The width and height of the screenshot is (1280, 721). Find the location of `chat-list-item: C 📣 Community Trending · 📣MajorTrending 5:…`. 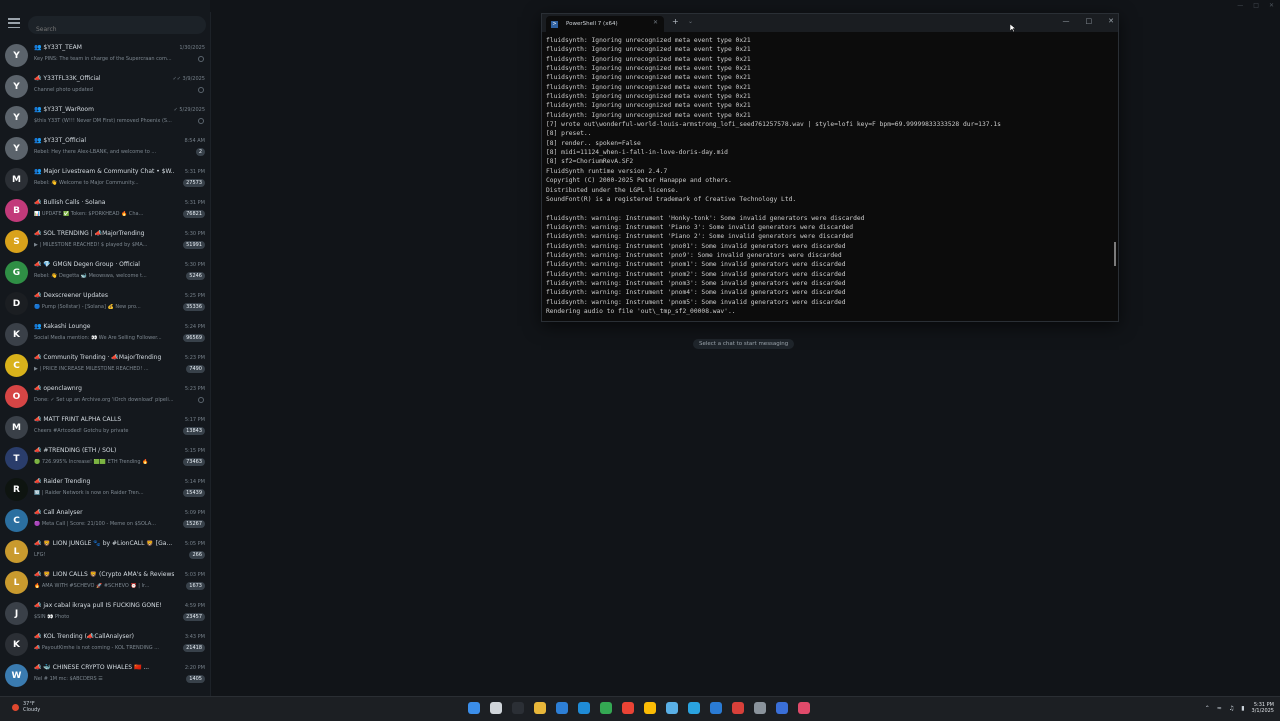

chat-list-item: C 📣 Community Trending · 📣MajorTrending 5:… is located at coordinates (105, 365).